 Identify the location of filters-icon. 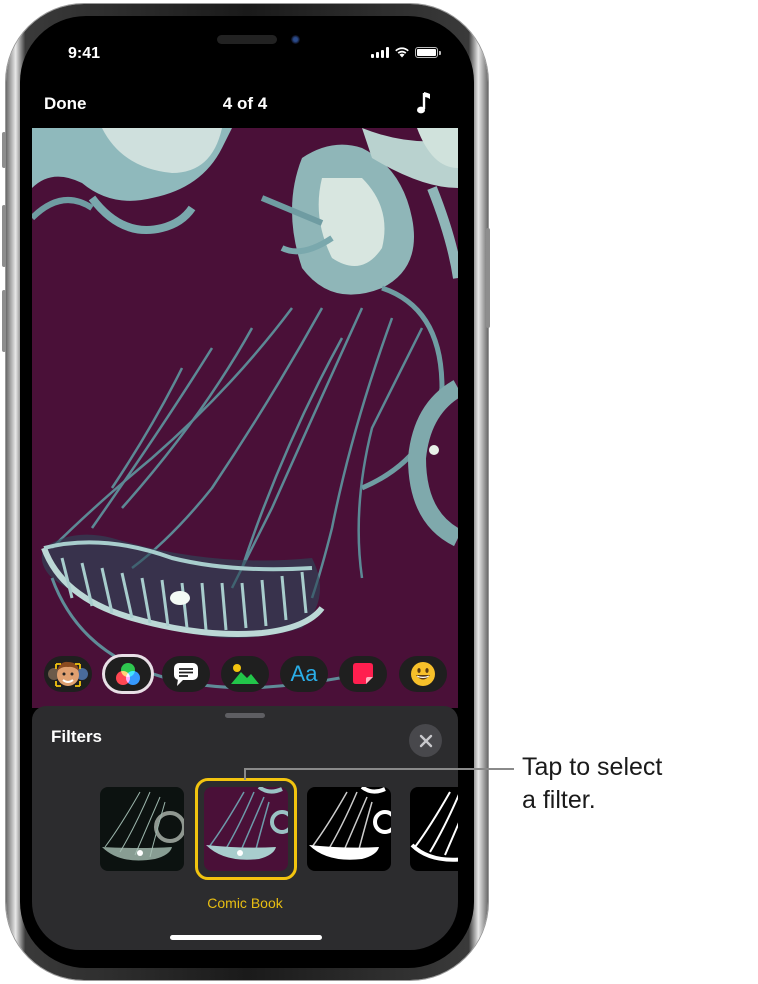
(128, 674).